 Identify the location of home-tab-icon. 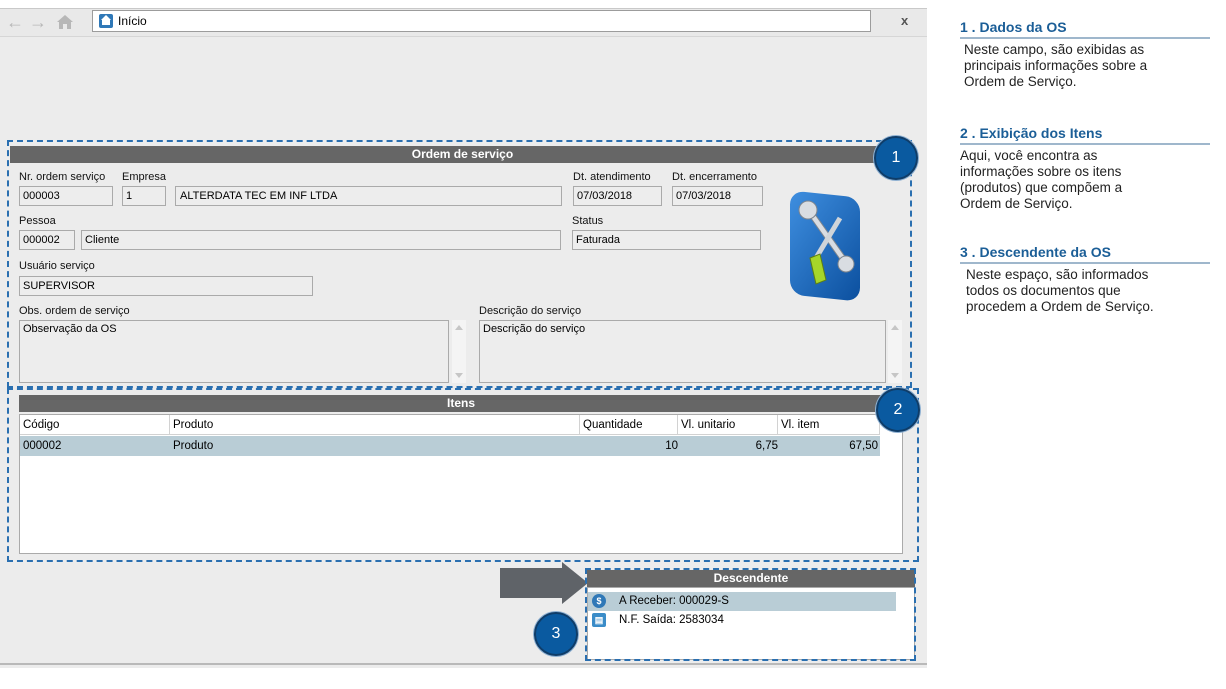
(106, 21).